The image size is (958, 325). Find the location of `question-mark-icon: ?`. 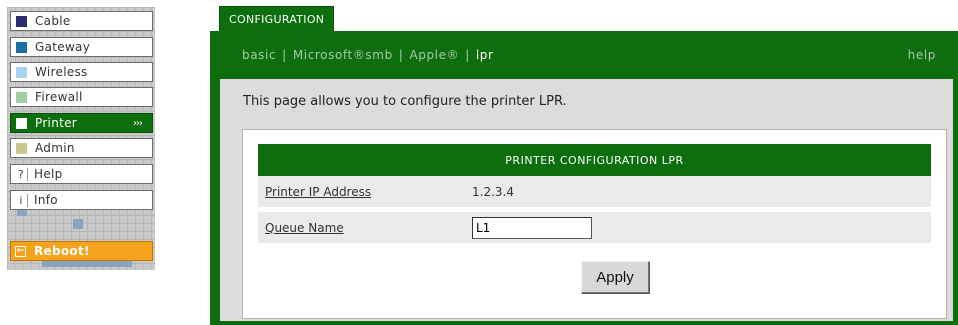

question-mark-icon: ? is located at coordinates (21, 174).